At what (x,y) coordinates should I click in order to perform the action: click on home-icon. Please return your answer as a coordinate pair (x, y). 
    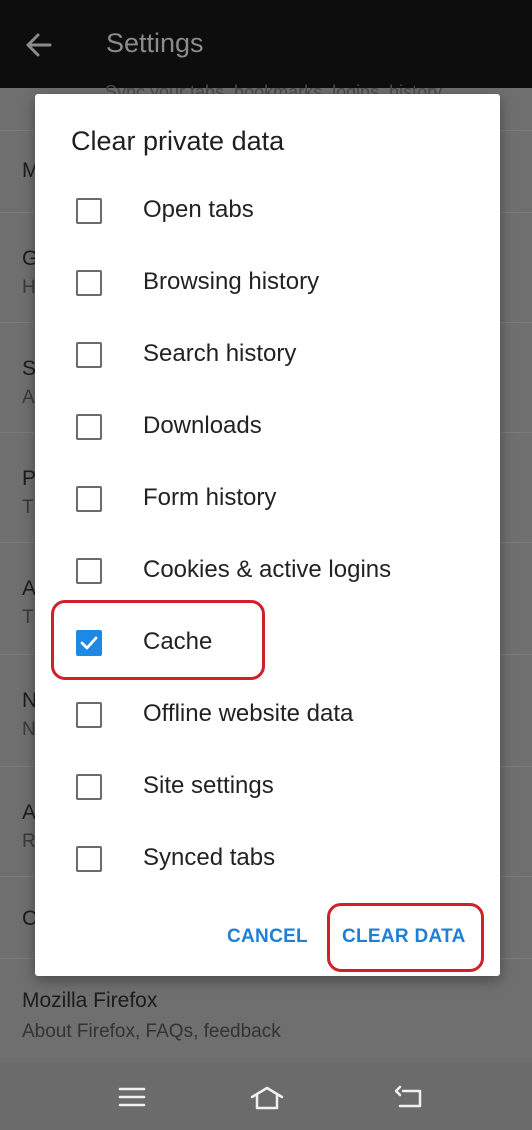
    Looking at the image, I should click on (267, 1098).